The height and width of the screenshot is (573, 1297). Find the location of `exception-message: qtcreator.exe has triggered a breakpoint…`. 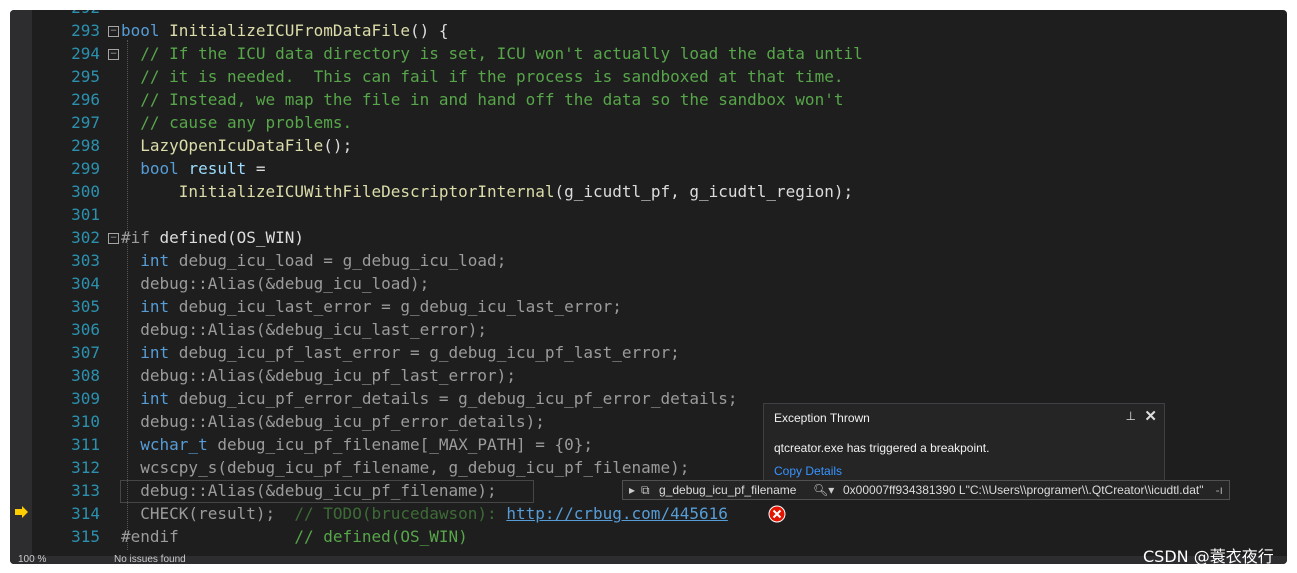

exception-message: qtcreator.exe has triggered a breakpoint… is located at coordinates (882, 448).